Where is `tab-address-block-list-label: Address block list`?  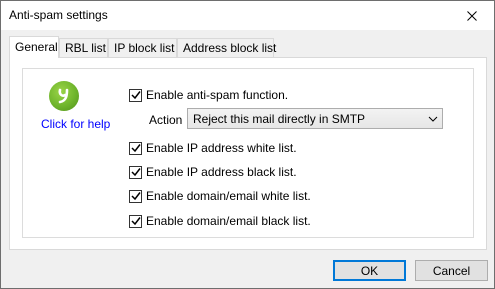 tab-address-block-list-label: Address block list is located at coordinates (230, 48).